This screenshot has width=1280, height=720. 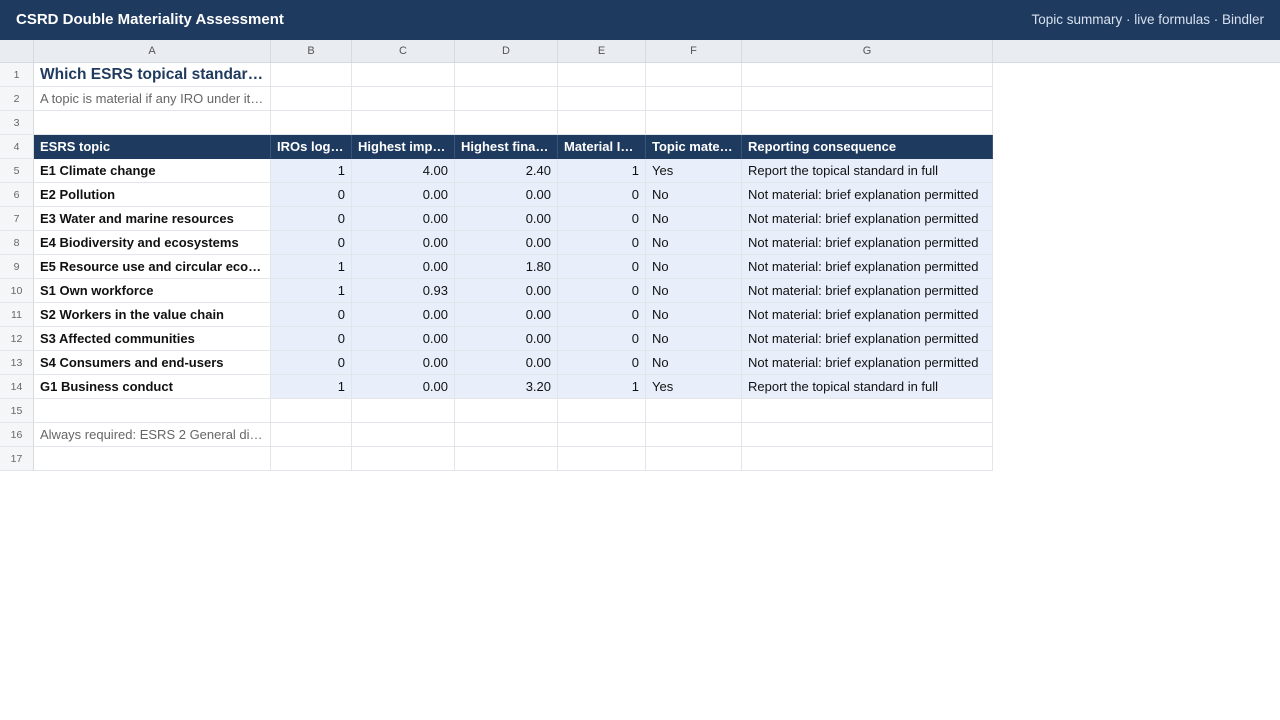 What do you see at coordinates (152, 243) in the screenshot?
I see `topic-cell: E4 Biodiversity and ecosystems` at bounding box center [152, 243].